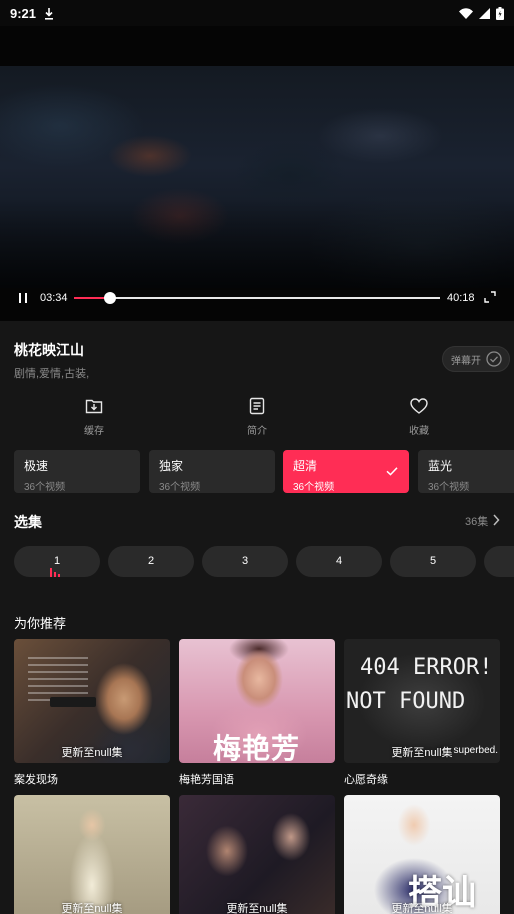 Image resolution: width=514 pixels, height=914 pixels. Describe the element at coordinates (419, 416) in the screenshot. I see `favorite-button: 收藏` at that location.